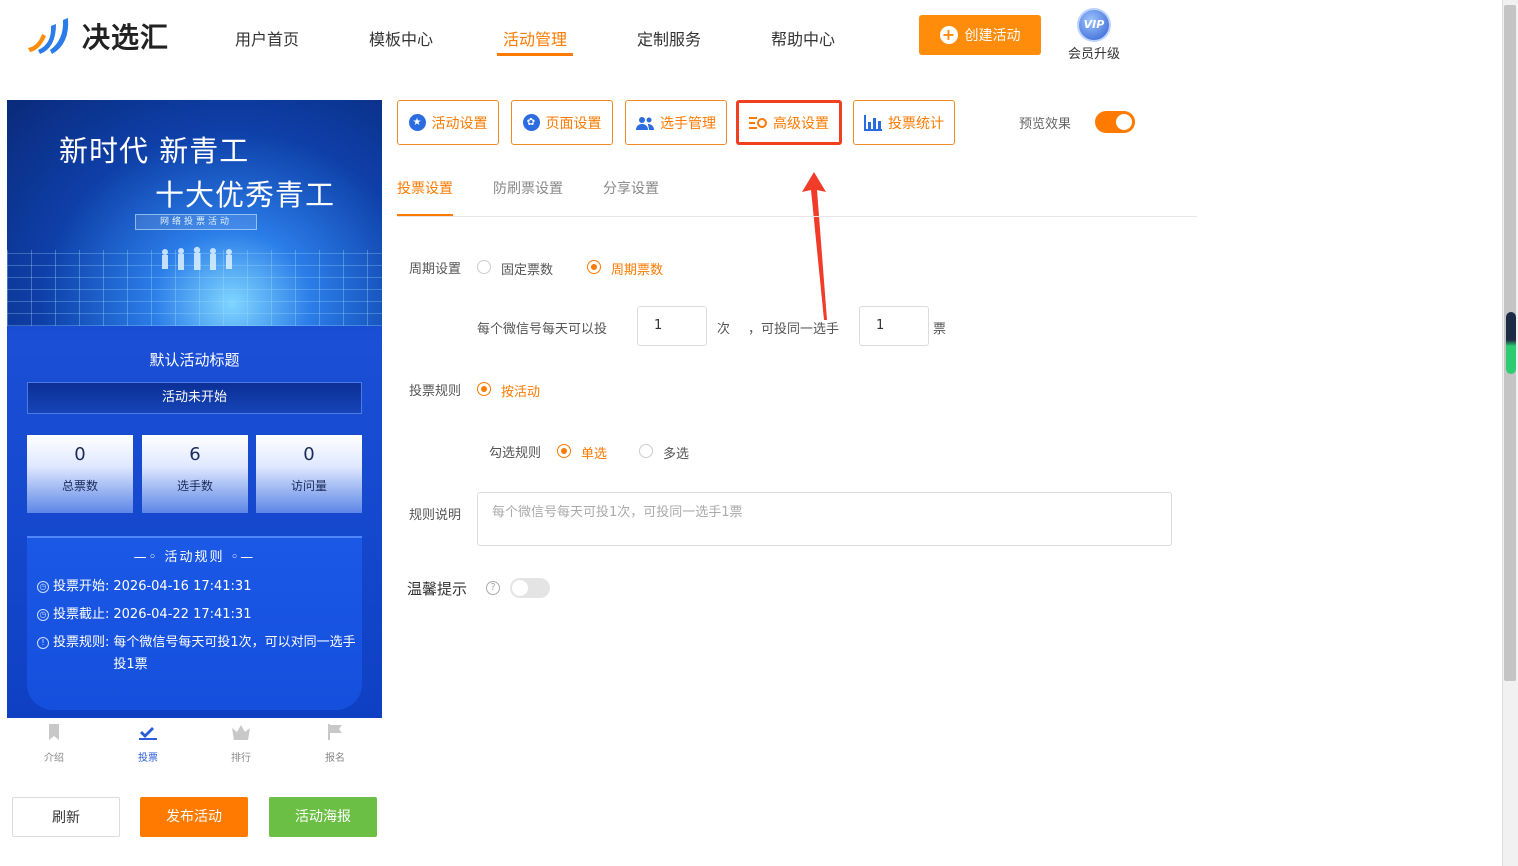 The image size is (1518, 866). Describe the element at coordinates (148, 744) in the screenshot. I see `tab-vote: 投票` at that location.